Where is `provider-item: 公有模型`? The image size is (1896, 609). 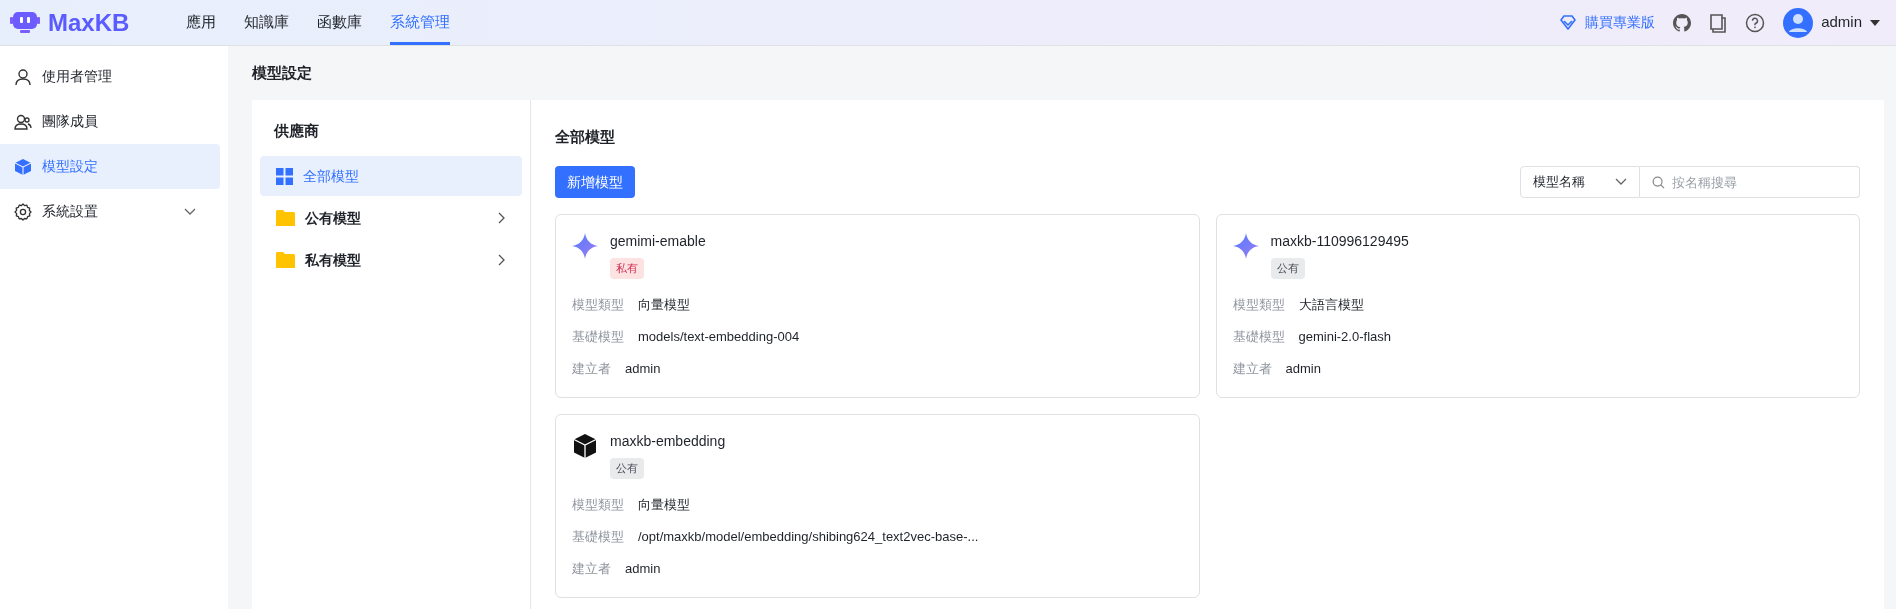 provider-item: 公有模型 is located at coordinates (391, 218).